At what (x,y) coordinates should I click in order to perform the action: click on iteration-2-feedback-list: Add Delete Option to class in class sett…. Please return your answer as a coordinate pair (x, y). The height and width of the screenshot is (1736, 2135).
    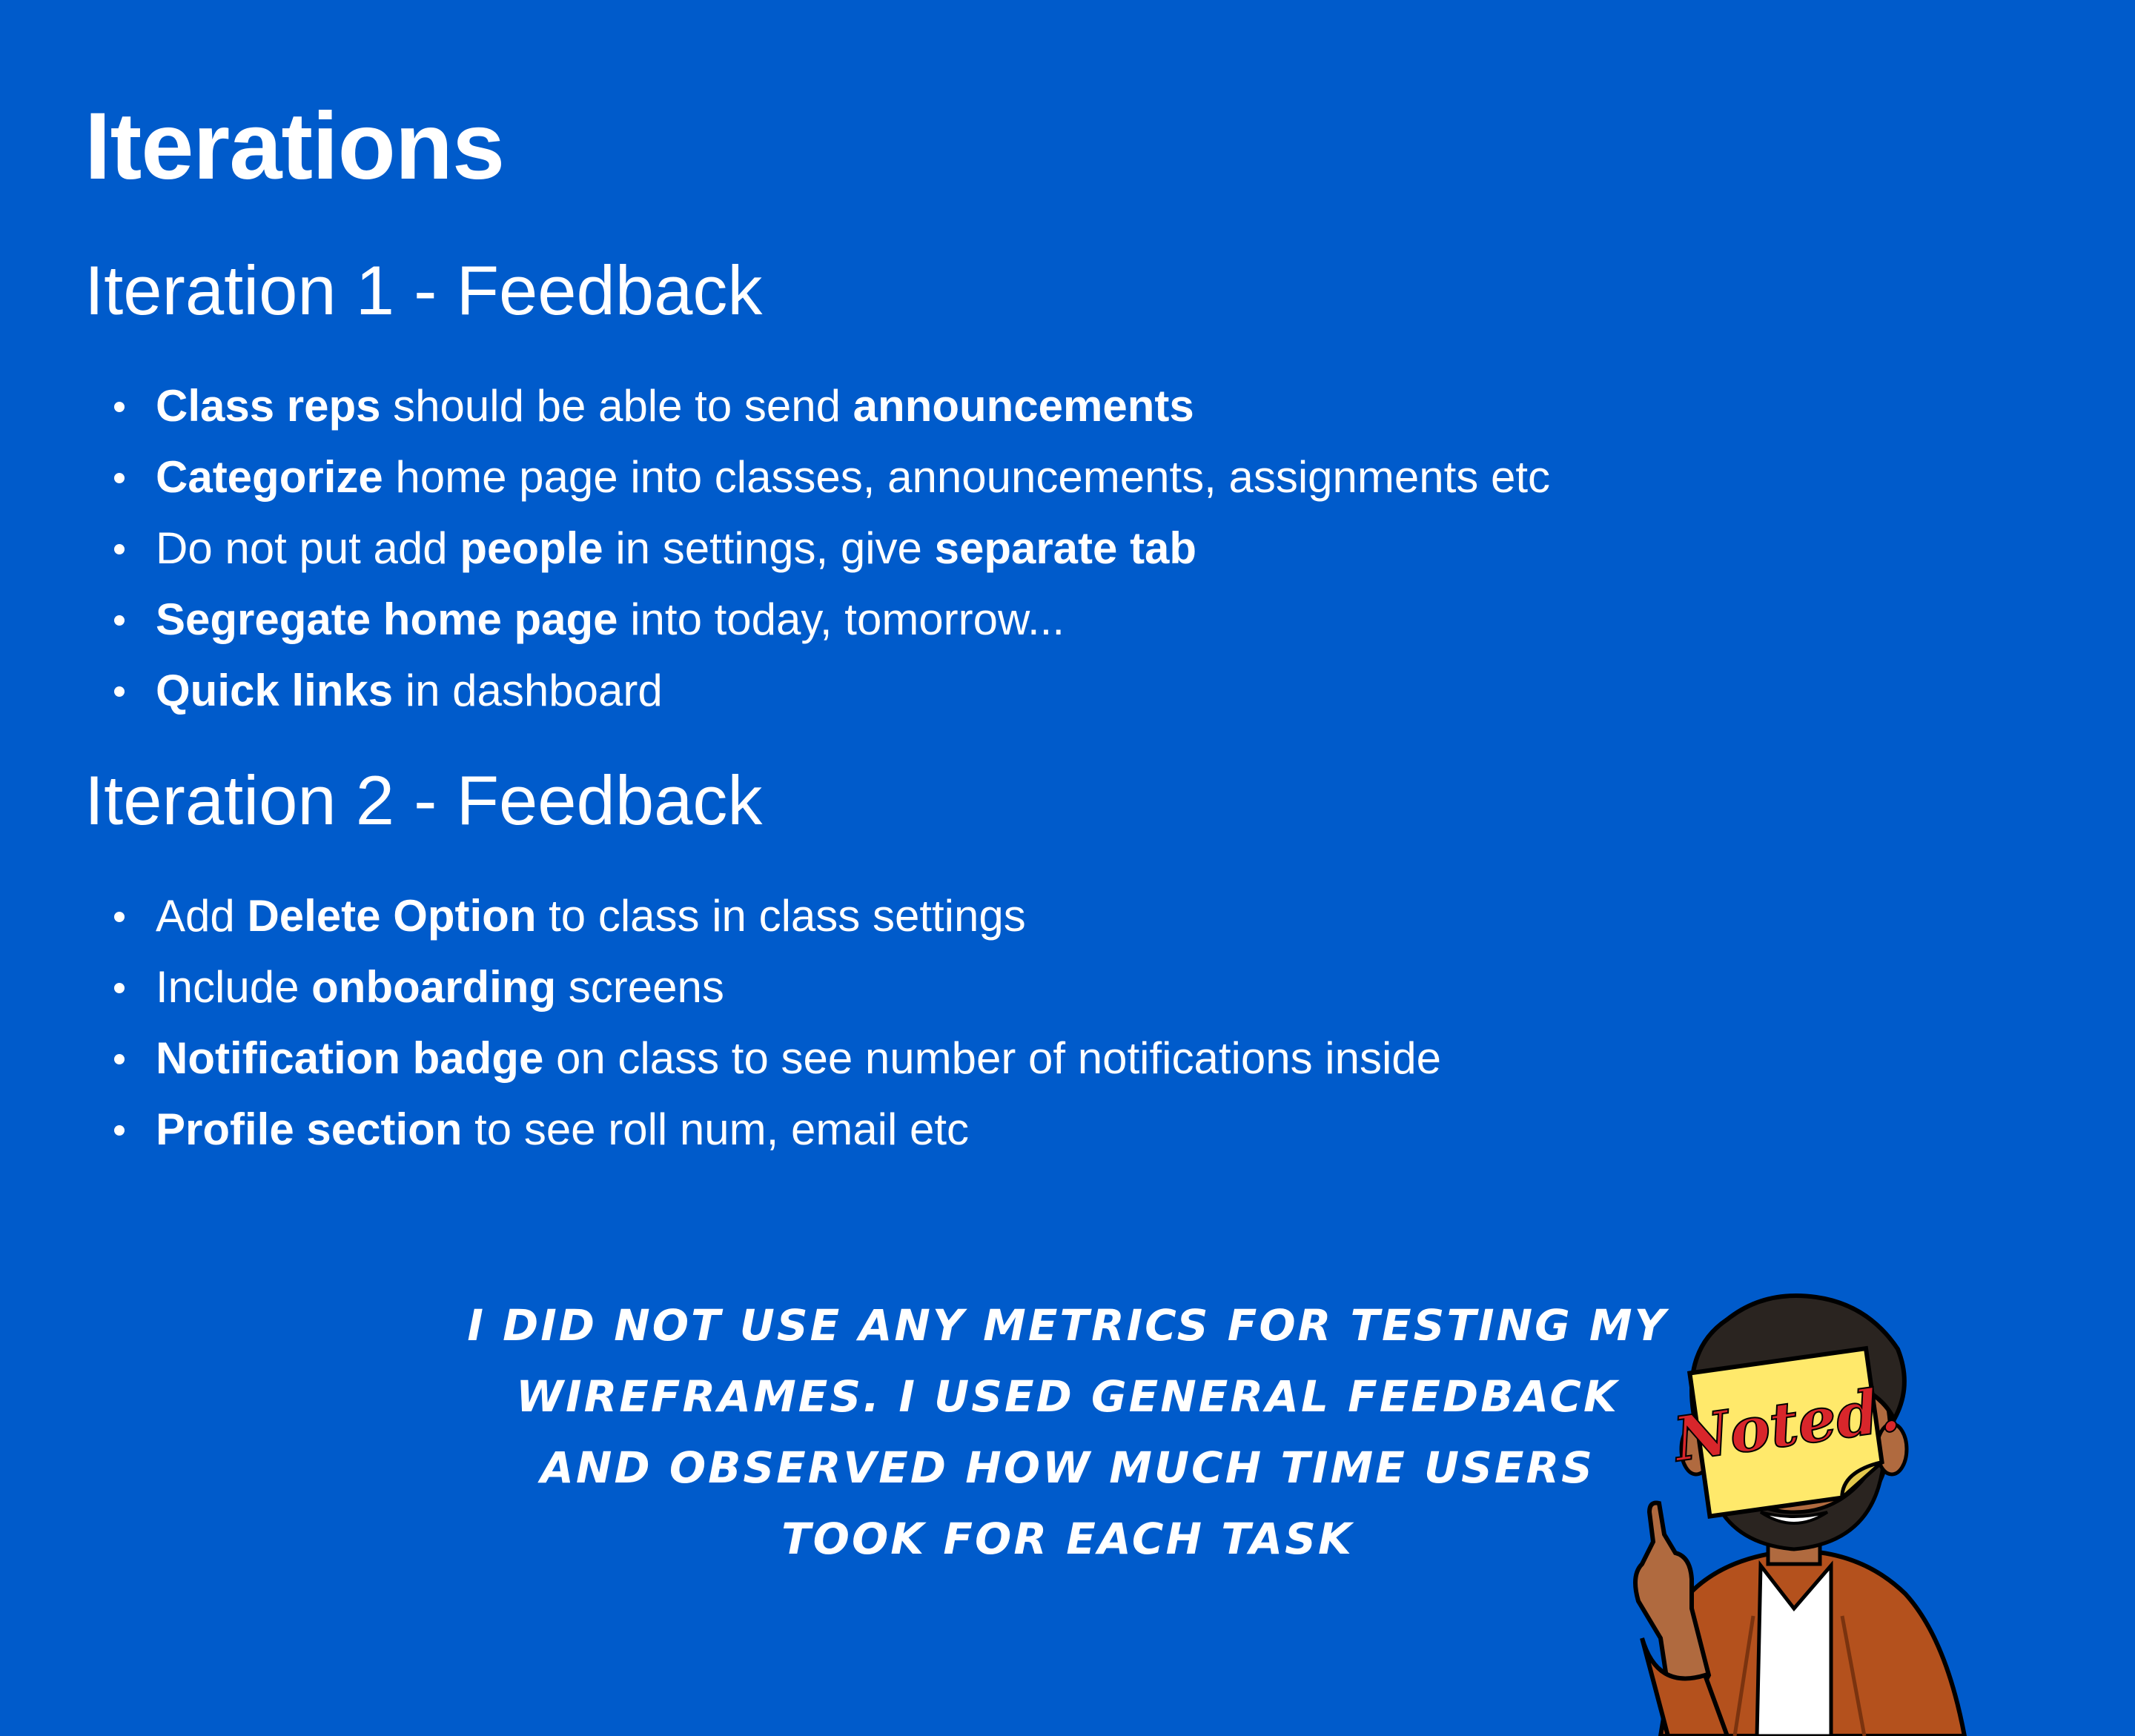
    Looking at the image, I should click on (776, 1023).